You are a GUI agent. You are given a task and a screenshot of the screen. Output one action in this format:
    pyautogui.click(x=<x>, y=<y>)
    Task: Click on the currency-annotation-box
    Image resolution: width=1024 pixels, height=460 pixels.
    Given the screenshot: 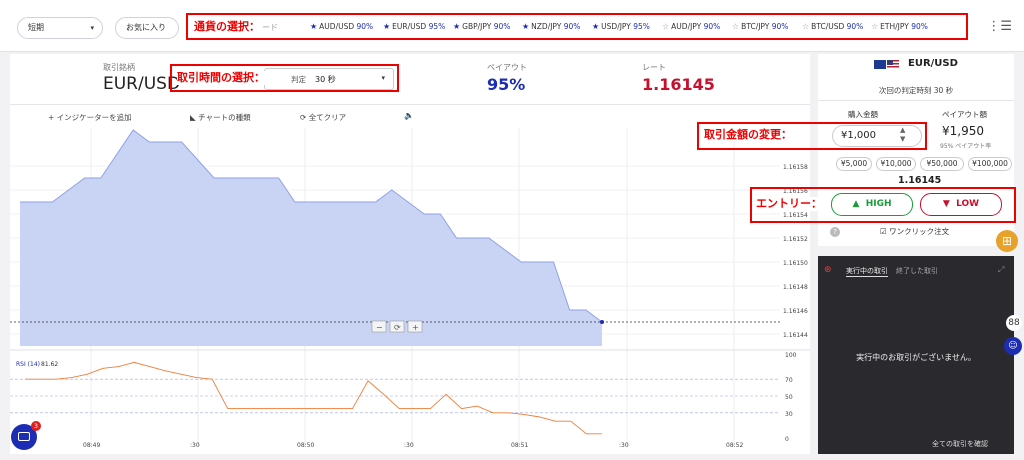 What is the action you would take?
    pyautogui.click(x=577, y=26)
    